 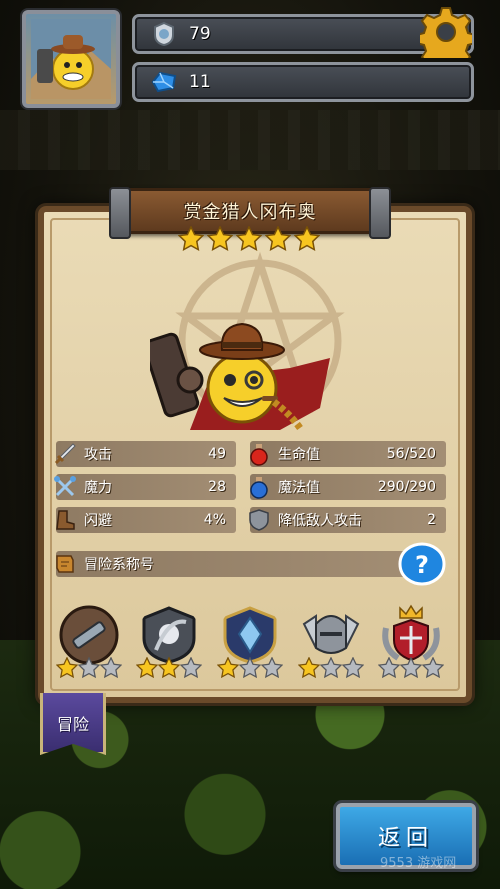 I want to click on blue-potion-icon, so click(x=259, y=487).